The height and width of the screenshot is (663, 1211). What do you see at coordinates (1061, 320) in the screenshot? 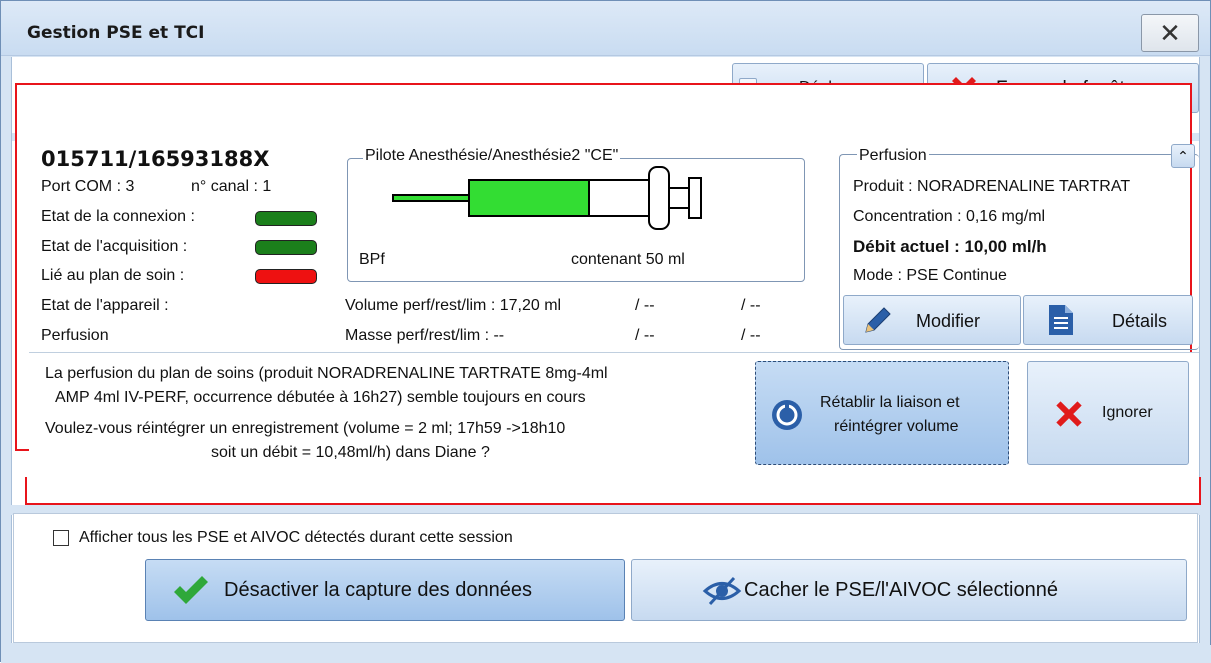
I see `document-icon` at bounding box center [1061, 320].